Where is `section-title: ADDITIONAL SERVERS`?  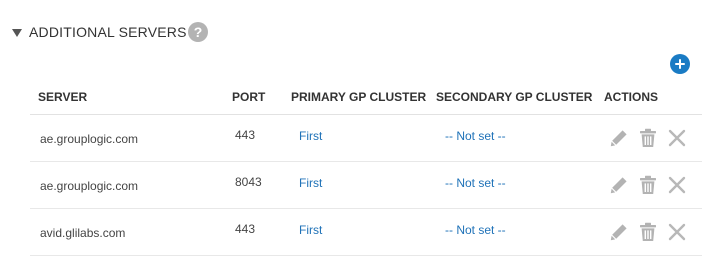 section-title: ADDITIONAL SERVERS is located at coordinates (108, 32).